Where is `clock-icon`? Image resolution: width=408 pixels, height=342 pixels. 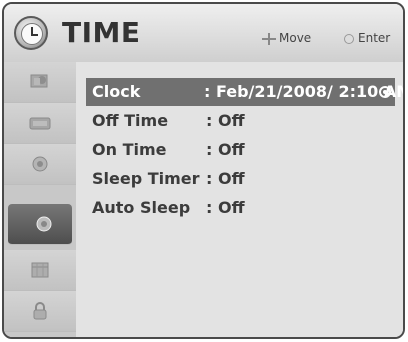 clock-icon is located at coordinates (31, 33).